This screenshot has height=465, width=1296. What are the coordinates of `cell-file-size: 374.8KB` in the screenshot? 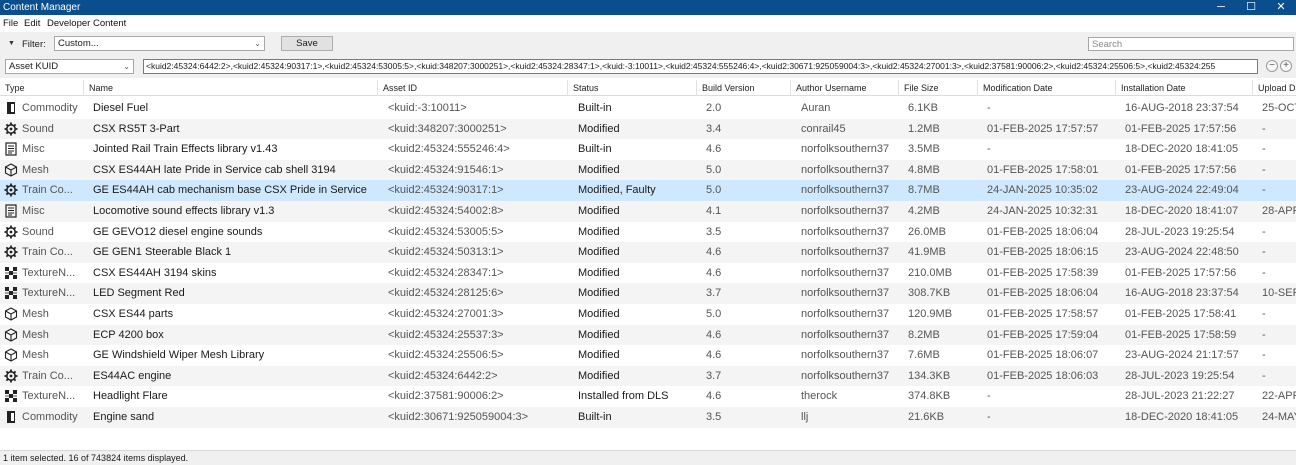 It's located at (929, 396).